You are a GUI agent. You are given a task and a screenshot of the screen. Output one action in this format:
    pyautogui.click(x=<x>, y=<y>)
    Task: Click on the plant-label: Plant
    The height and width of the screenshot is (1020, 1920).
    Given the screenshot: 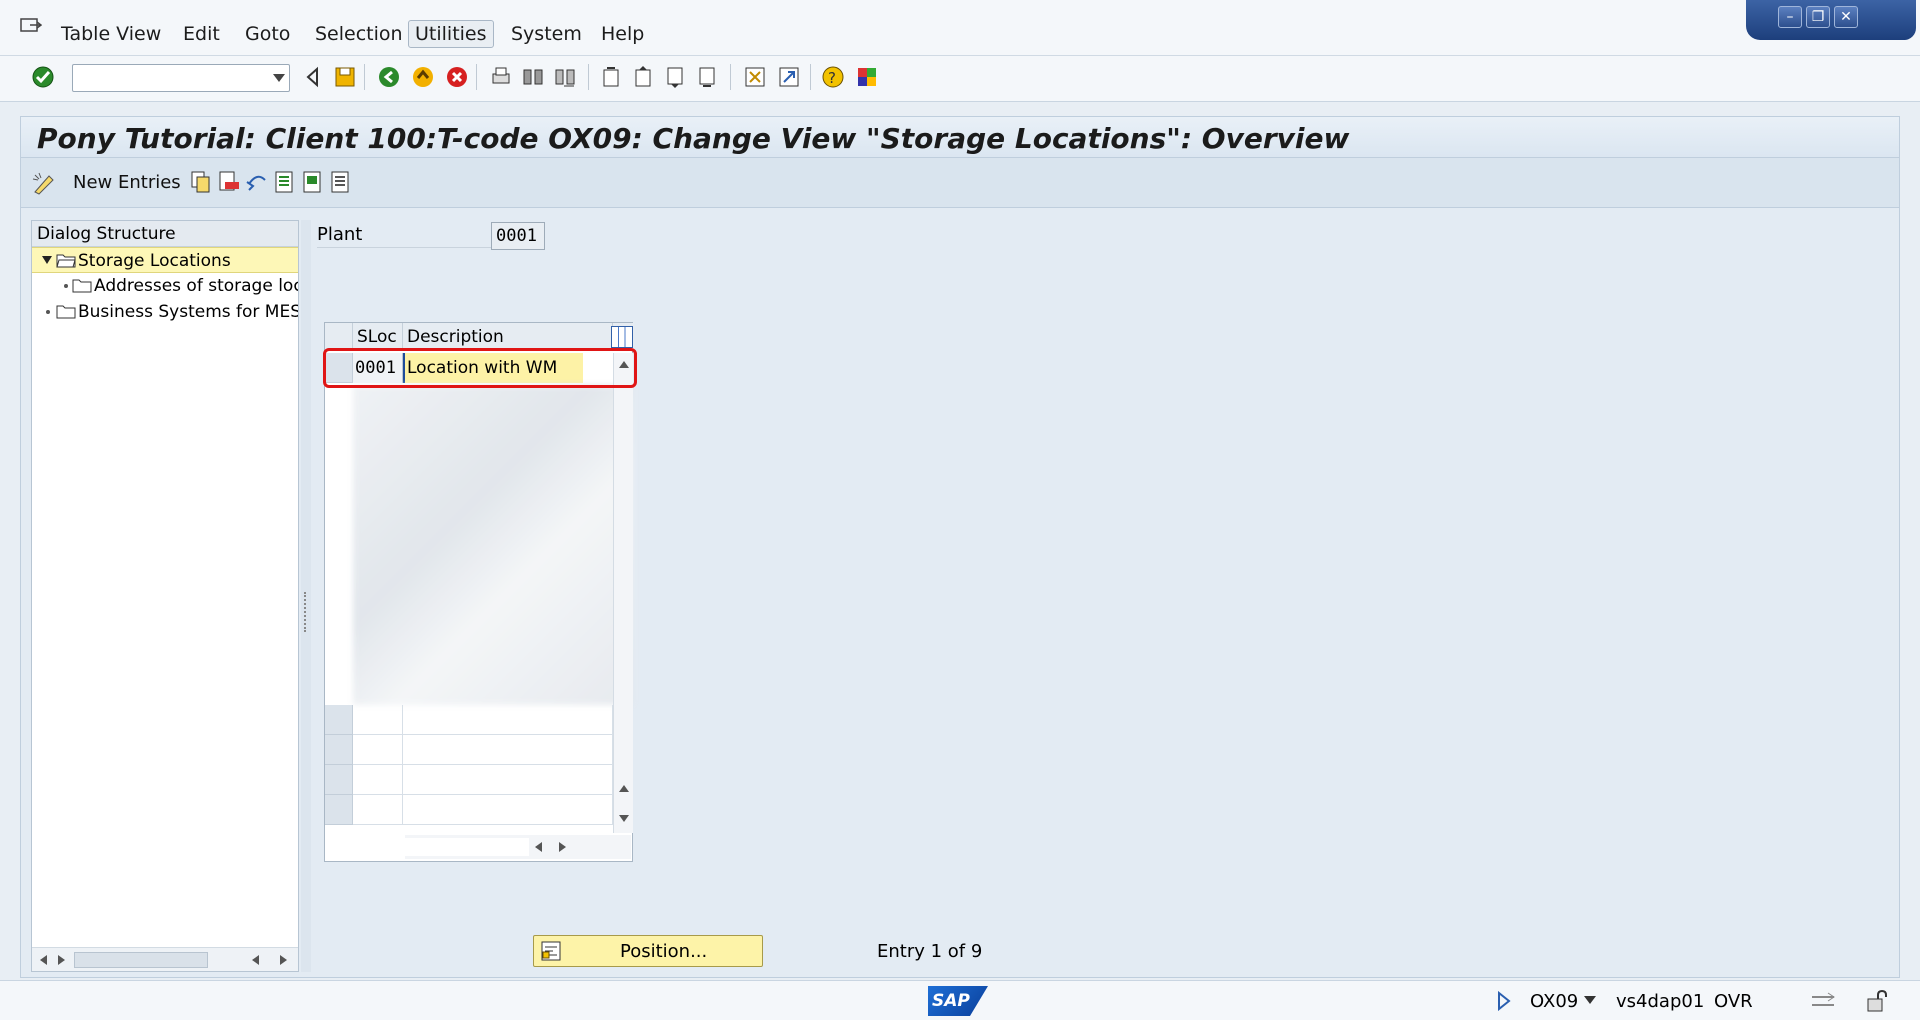 What is the action you would take?
    pyautogui.click(x=414, y=235)
    